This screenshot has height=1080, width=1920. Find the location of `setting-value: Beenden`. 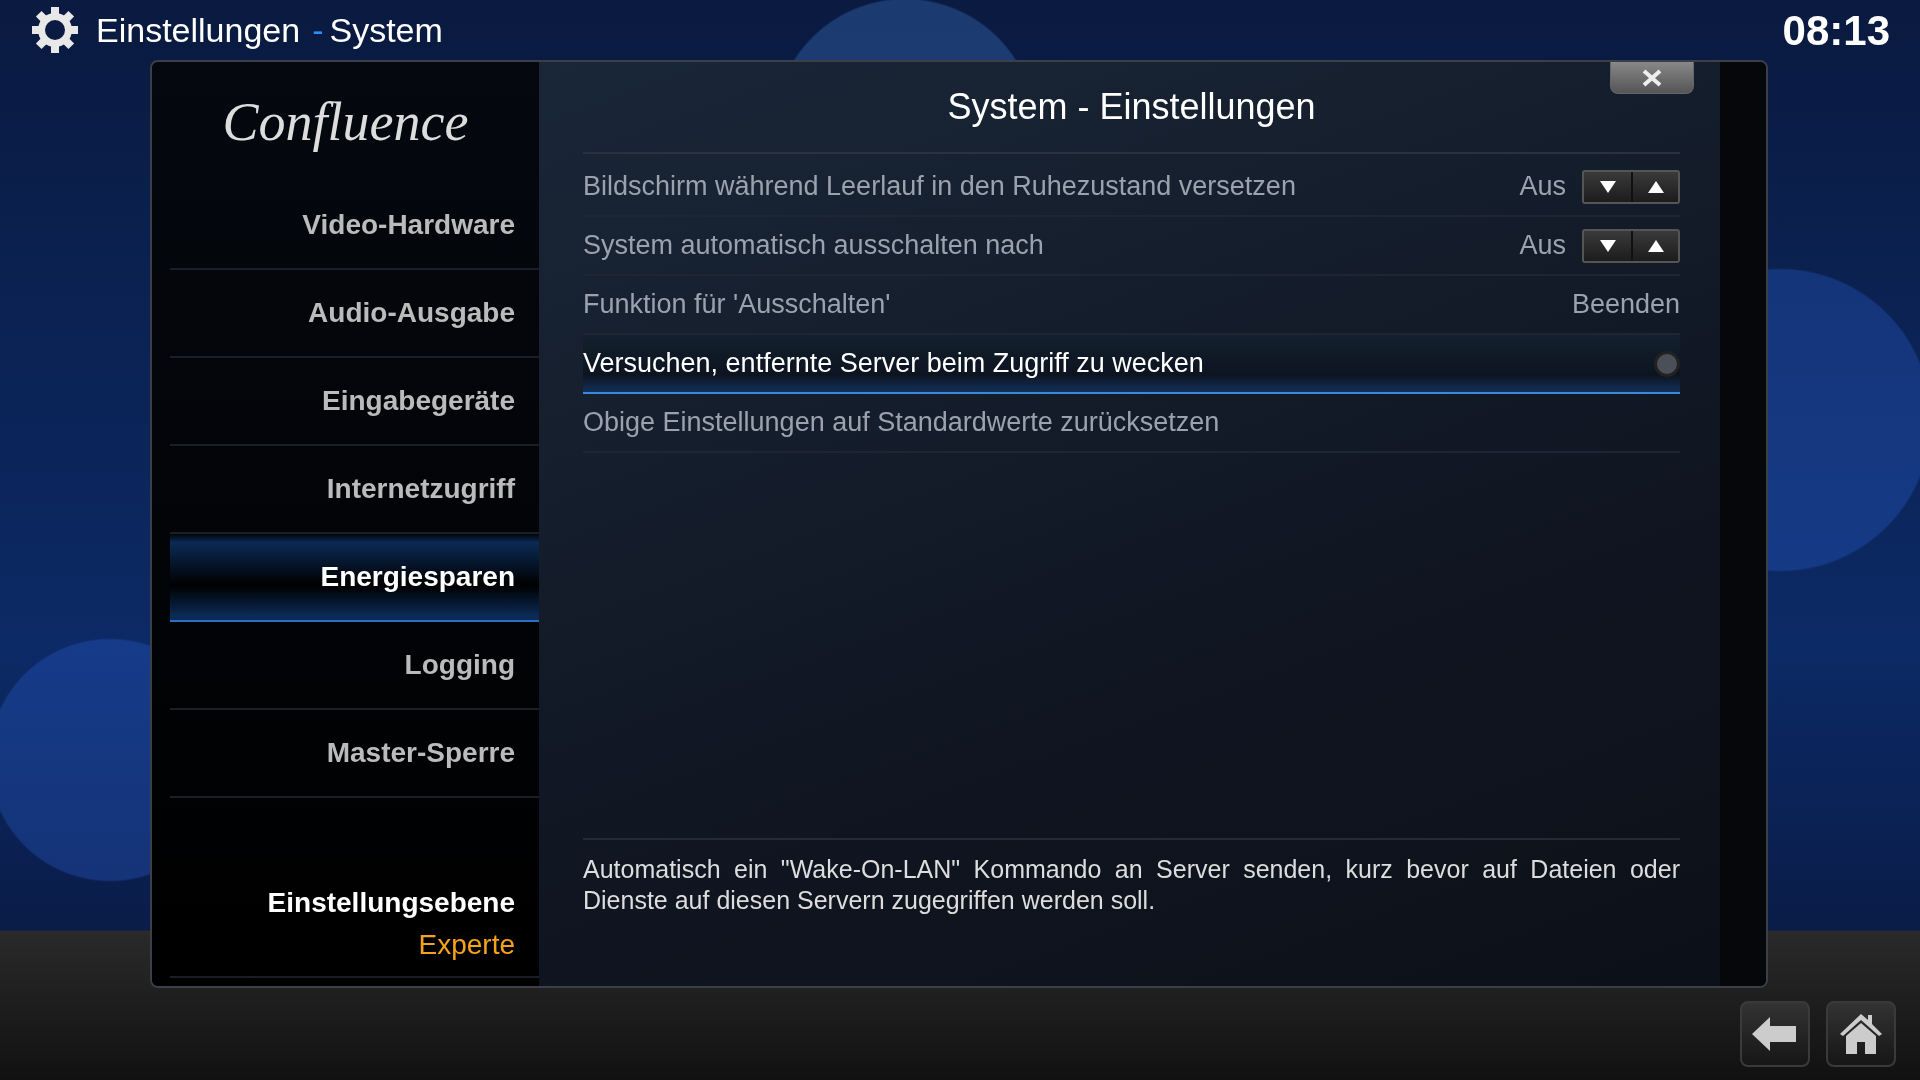

setting-value: Beenden is located at coordinates (1625, 305).